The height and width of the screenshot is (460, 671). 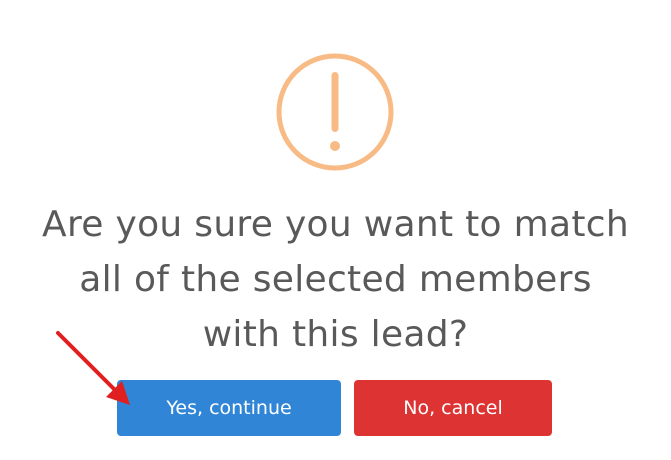 What do you see at coordinates (93, 368) in the screenshot?
I see `red-arrow-pointer-icon` at bounding box center [93, 368].